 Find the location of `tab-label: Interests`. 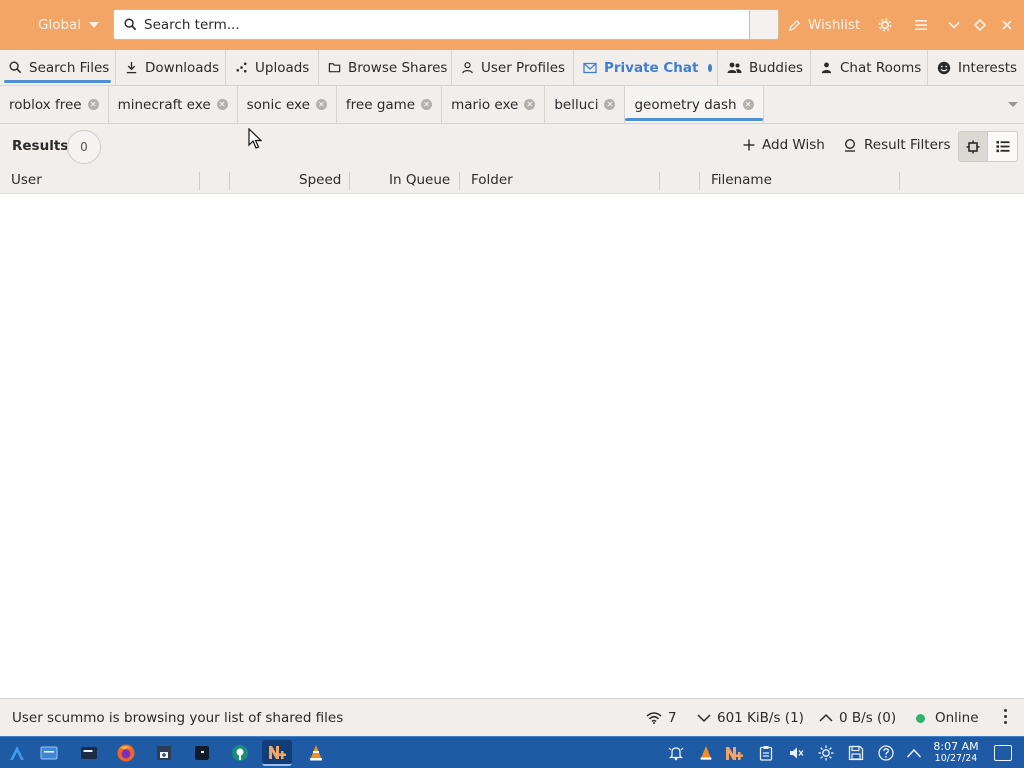

tab-label: Interests is located at coordinates (988, 67).